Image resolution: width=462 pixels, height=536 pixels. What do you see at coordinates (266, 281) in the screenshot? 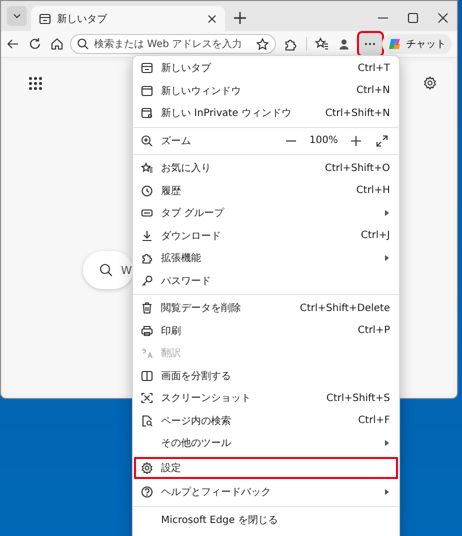
I see `menu-item: パスワード` at bounding box center [266, 281].